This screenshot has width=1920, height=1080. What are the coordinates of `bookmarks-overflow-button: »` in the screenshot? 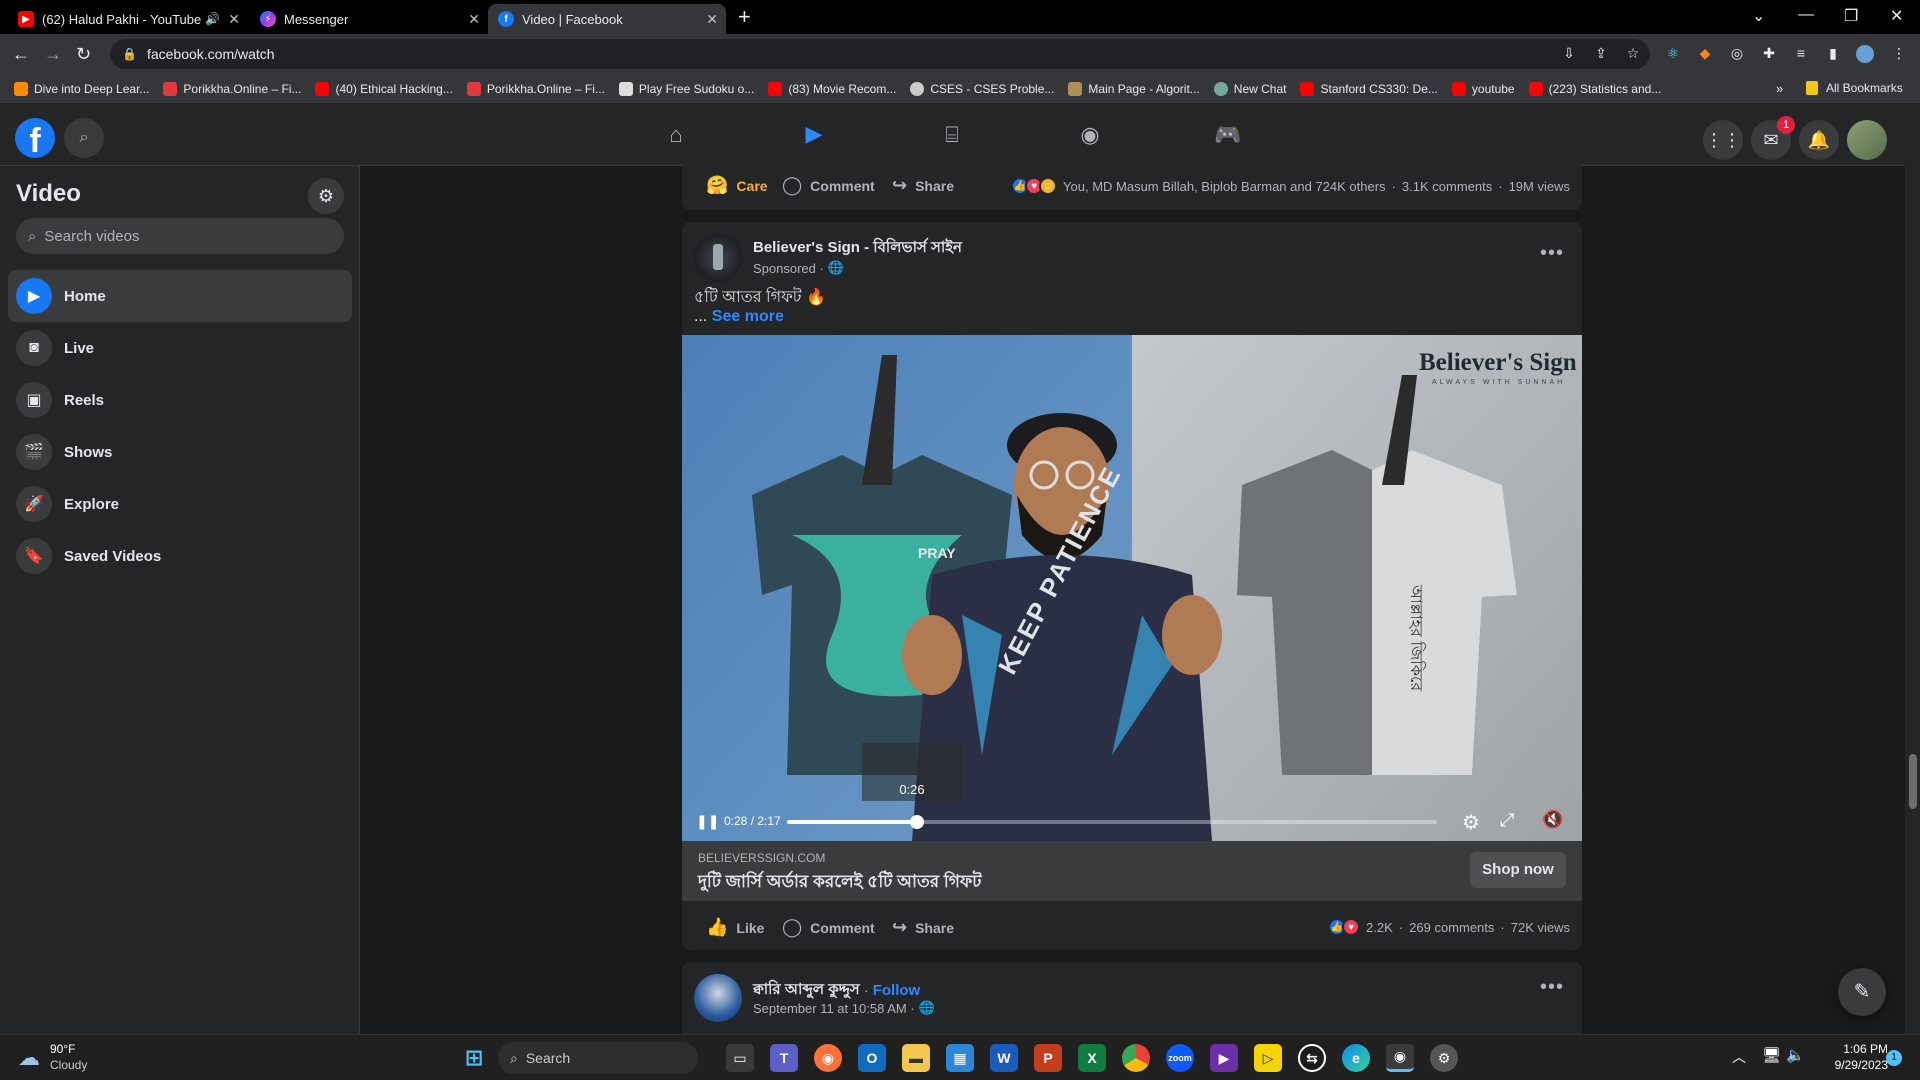 It's located at (1779, 88).